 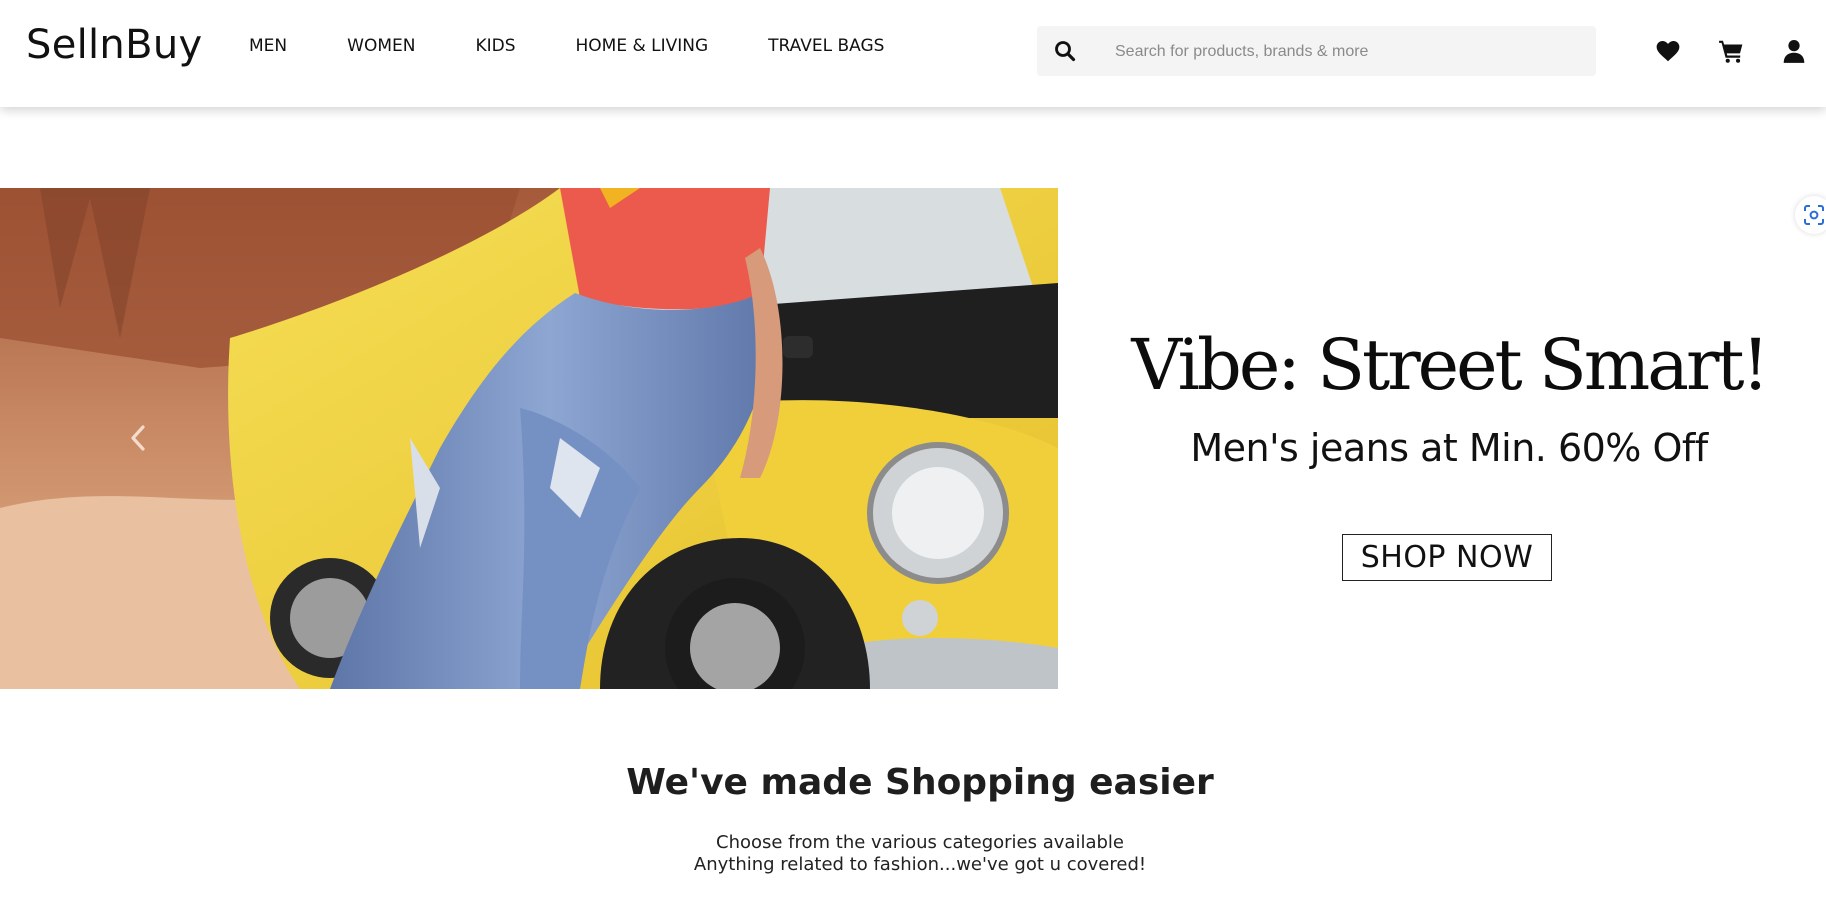 What do you see at coordinates (495, 46) in the screenshot?
I see `nav-item-kids: KIDS` at bounding box center [495, 46].